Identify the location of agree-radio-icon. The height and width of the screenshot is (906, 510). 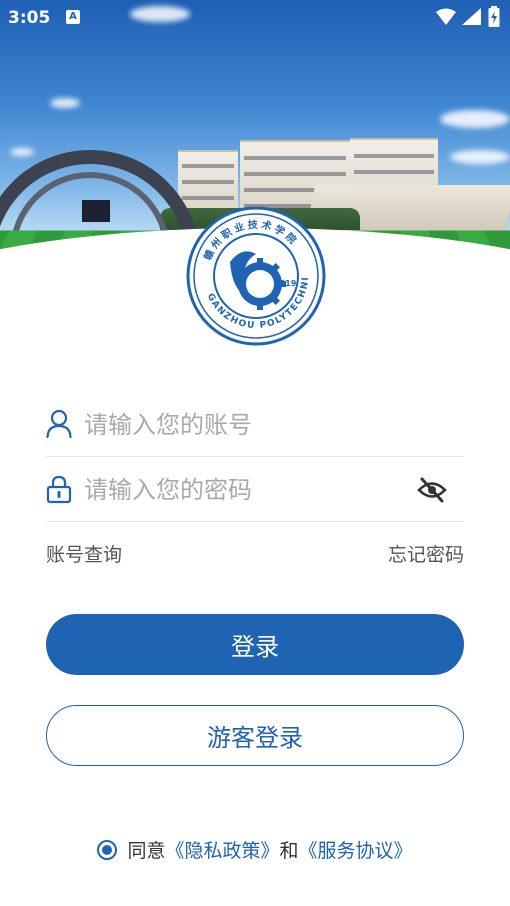
(107, 850).